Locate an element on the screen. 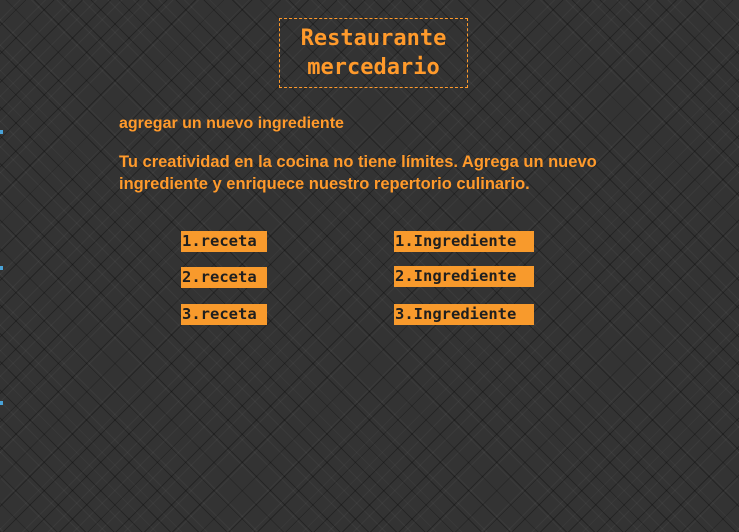 The image size is (739, 532). ingredient-link-1: 1.Ingrediente is located at coordinates (464, 241).